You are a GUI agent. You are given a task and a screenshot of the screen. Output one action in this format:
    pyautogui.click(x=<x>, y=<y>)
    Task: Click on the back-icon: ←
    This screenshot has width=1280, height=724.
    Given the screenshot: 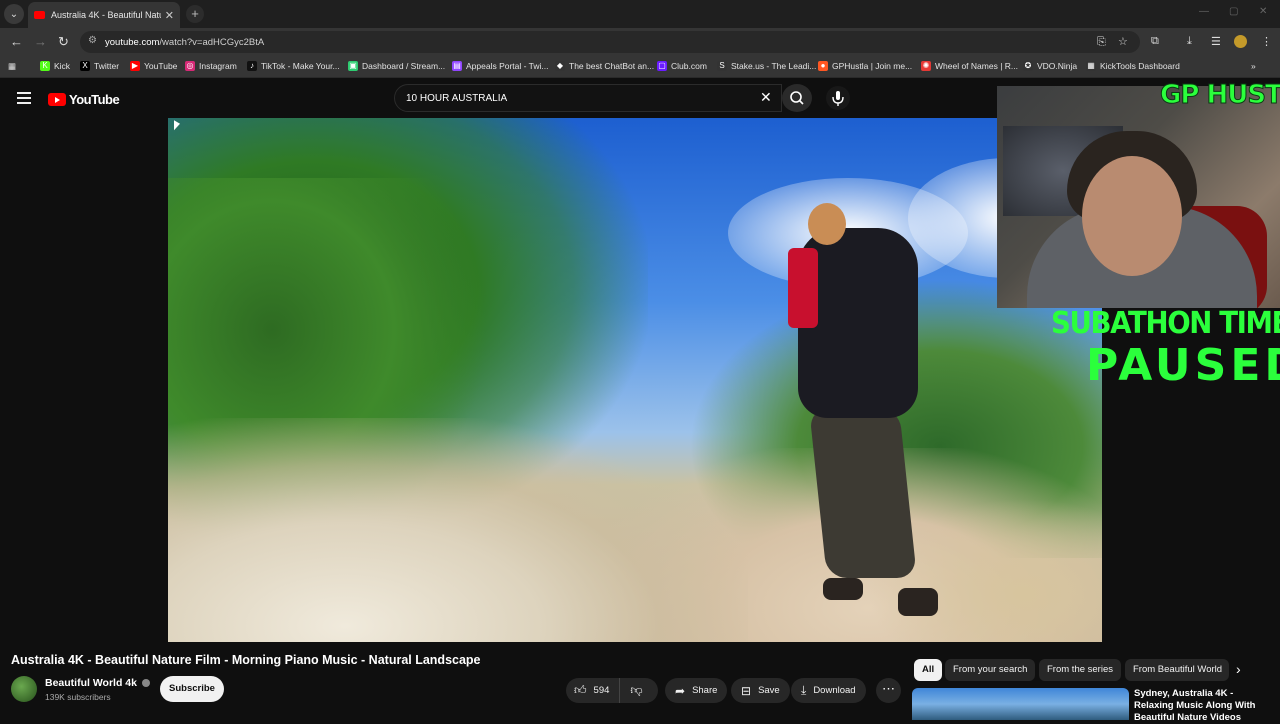 What is the action you would take?
    pyautogui.click(x=16, y=41)
    